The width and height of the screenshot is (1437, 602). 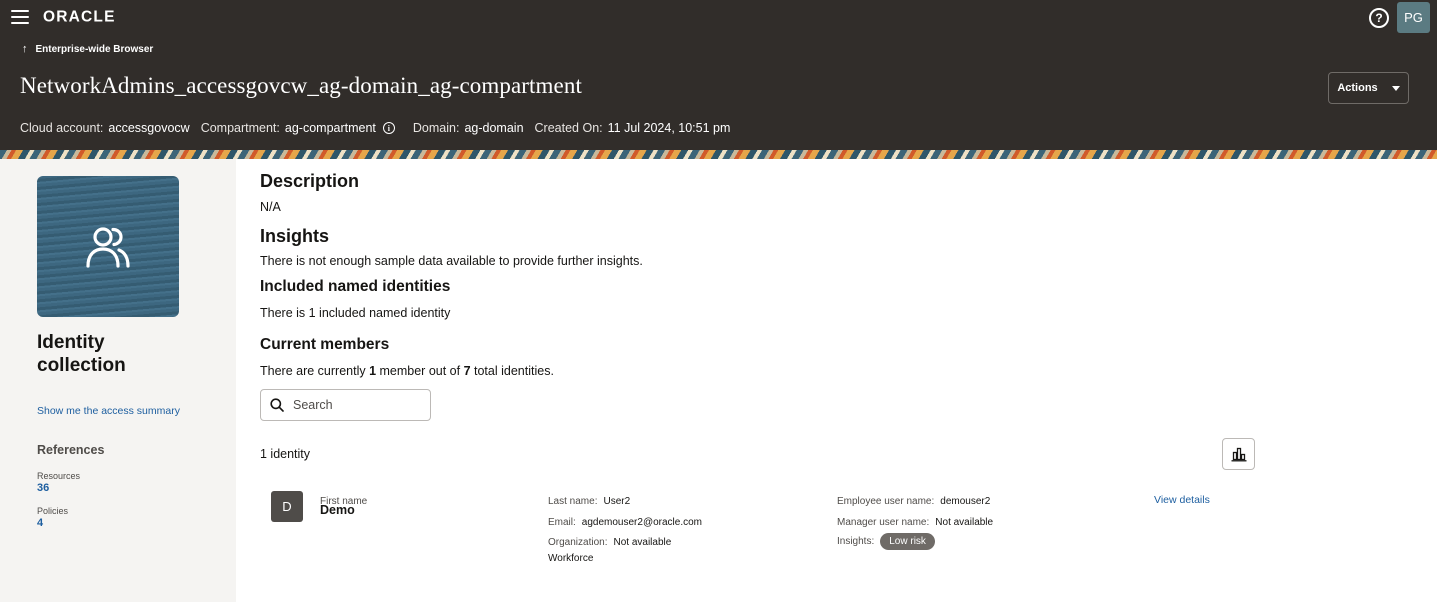 I want to click on collection-type-title: Identity collection, so click(x=81, y=354).